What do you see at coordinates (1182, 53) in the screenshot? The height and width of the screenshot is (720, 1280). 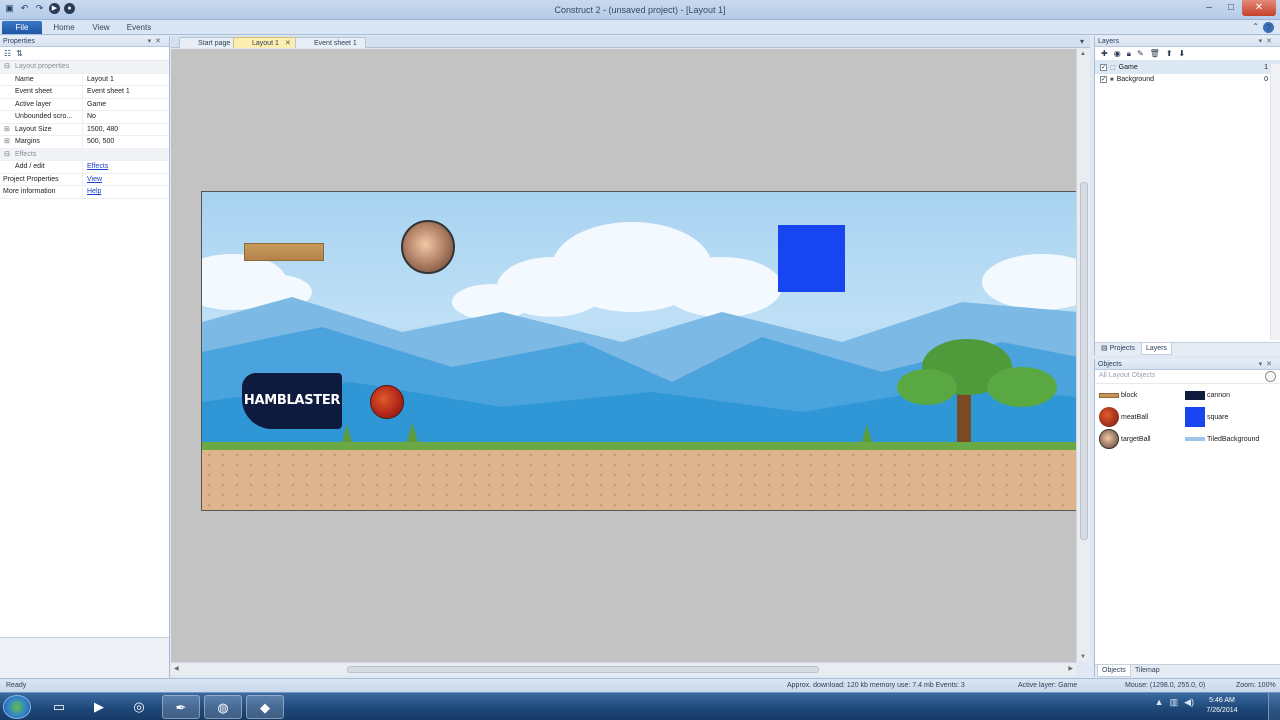 I see `move-down-icon: ⬇` at bounding box center [1182, 53].